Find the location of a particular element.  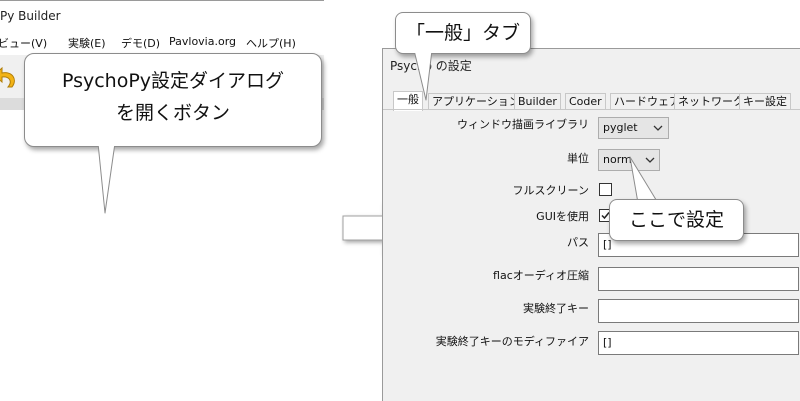

window-lib-value: pyglet is located at coordinates (620, 127).